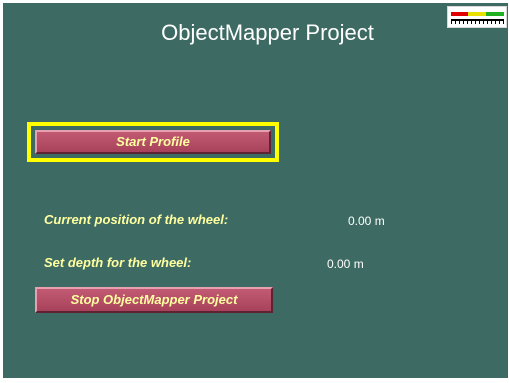 Image resolution: width=509 pixels, height=383 pixels. What do you see at coordinates (154, 300) in the screenshot?
I see `stop-project-button: Stop ObjectMapper Project` at bounding box center [154, 300].